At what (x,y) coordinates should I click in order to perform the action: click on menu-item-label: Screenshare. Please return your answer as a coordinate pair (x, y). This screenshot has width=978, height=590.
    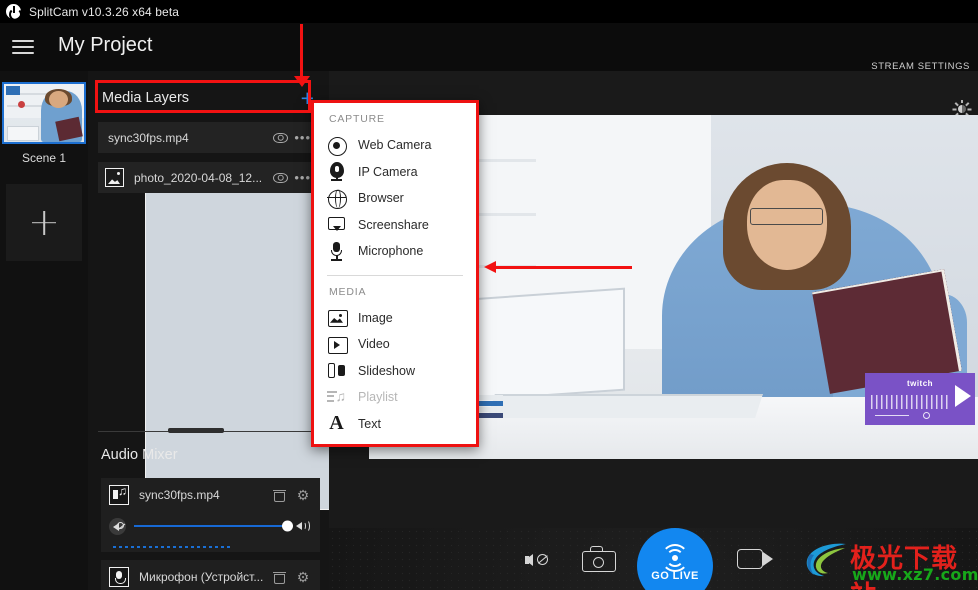
    Looking at the image, I should click on (393, 224).